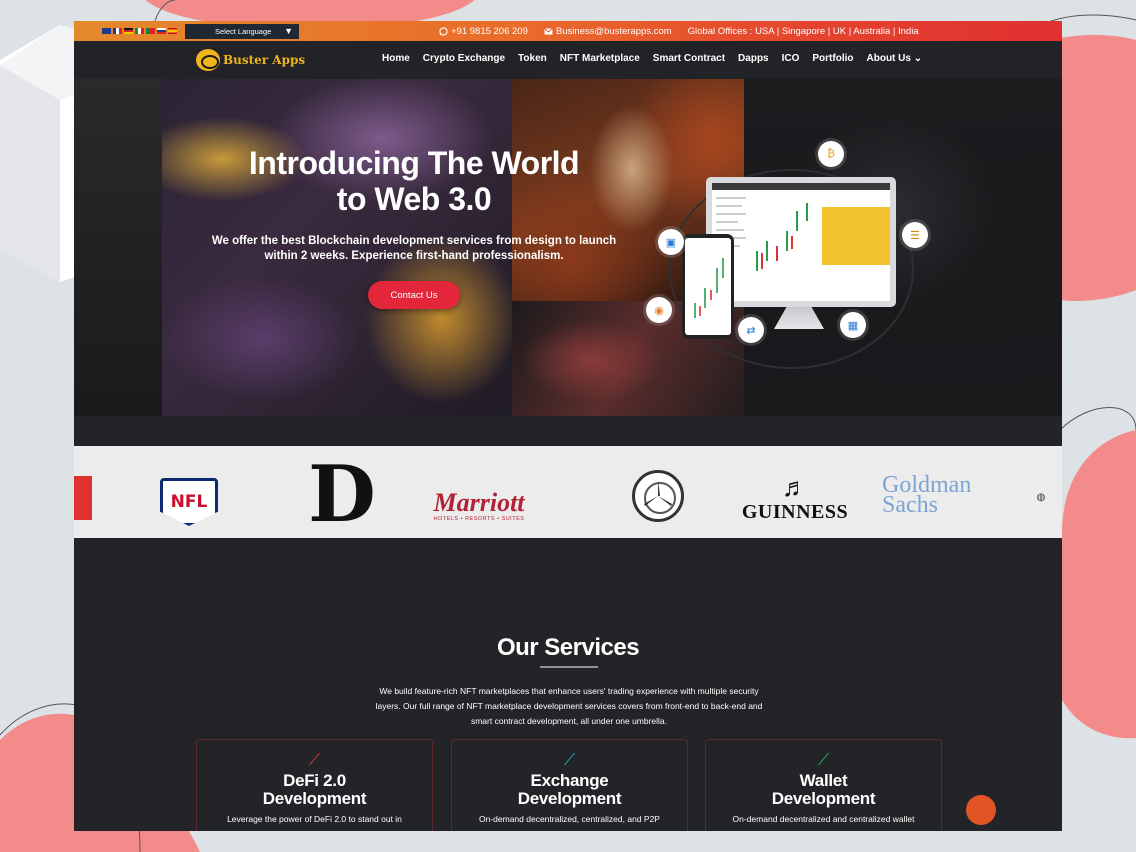 This screenshot has height=852, width=1136. I want to click on phone-chart-icon, so click(709, 288).